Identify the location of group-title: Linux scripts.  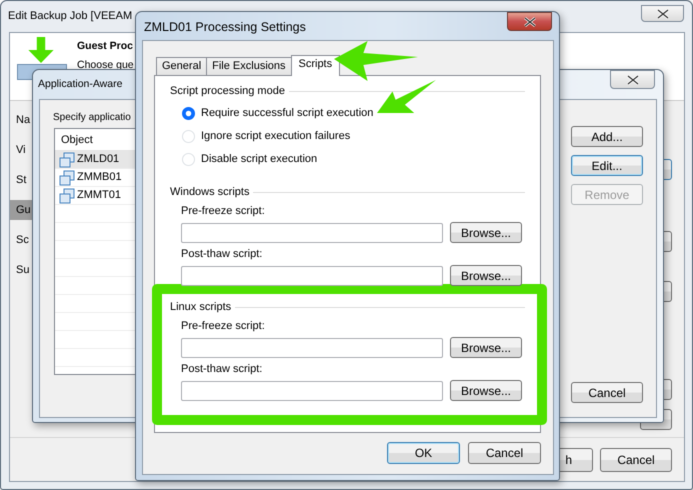
(201, 308).